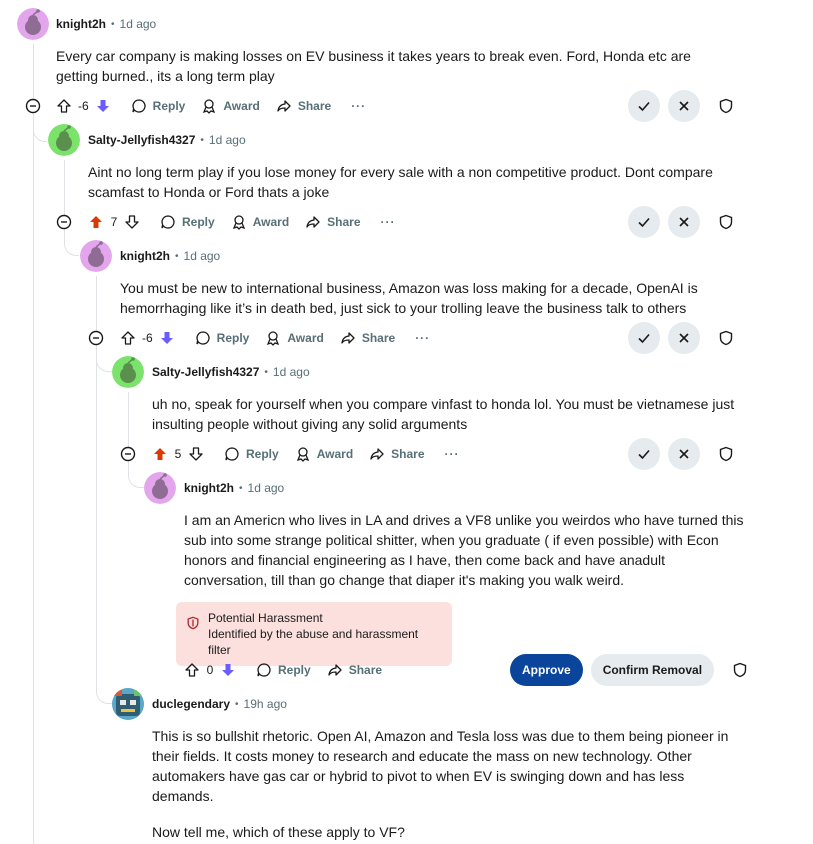  I want to click on vote-count: -6, so click(147, 338).